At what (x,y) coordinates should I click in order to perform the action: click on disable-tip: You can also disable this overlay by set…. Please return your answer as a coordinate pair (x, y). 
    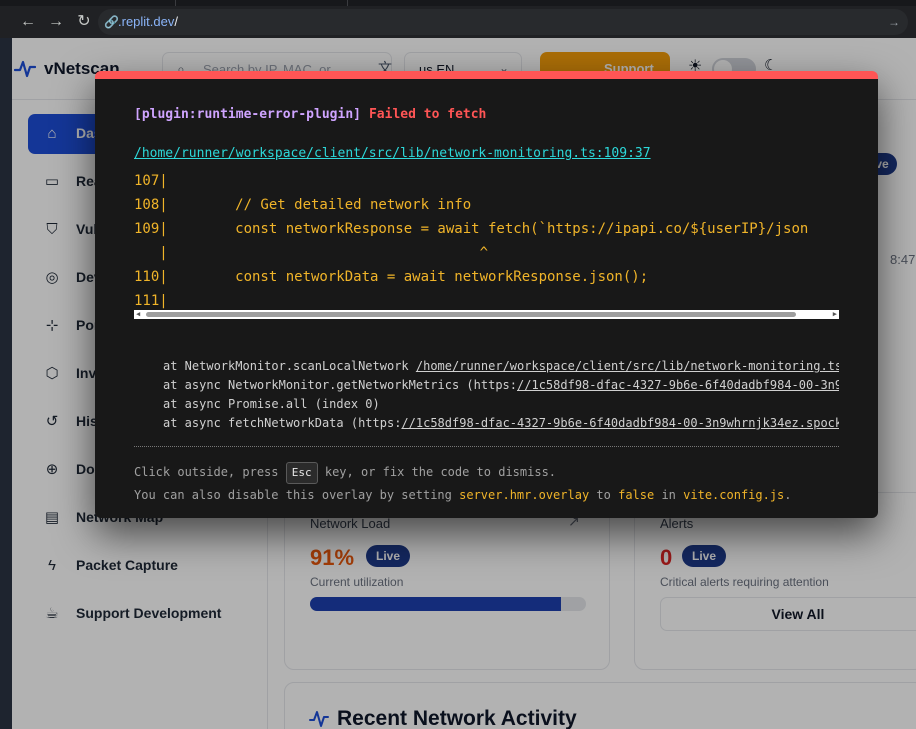
    Looking at the image, I should click on (463, 495).